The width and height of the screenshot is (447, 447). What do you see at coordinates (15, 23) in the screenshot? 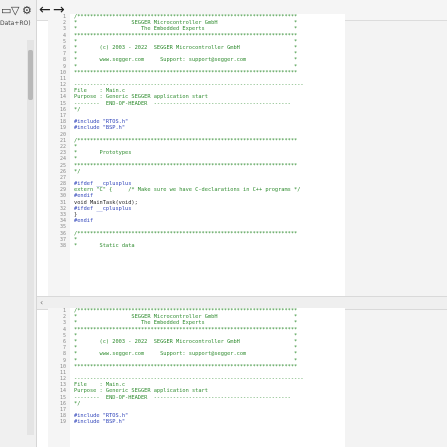
I see `dock-label: Data+RO)` at bounding box center [15, 23].